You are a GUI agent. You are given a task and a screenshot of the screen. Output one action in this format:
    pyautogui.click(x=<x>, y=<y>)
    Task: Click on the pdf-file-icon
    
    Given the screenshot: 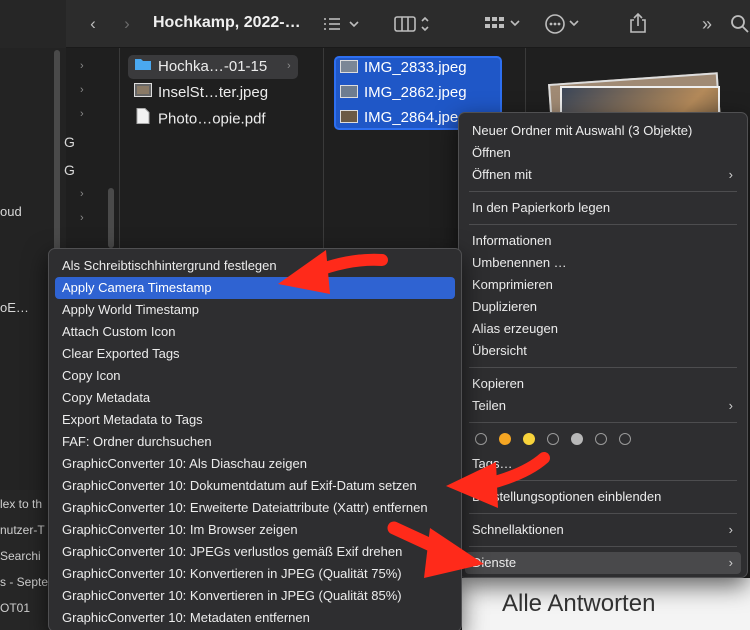 What is the action you would take?
    pyautogui.click(x=143, y=119)
    